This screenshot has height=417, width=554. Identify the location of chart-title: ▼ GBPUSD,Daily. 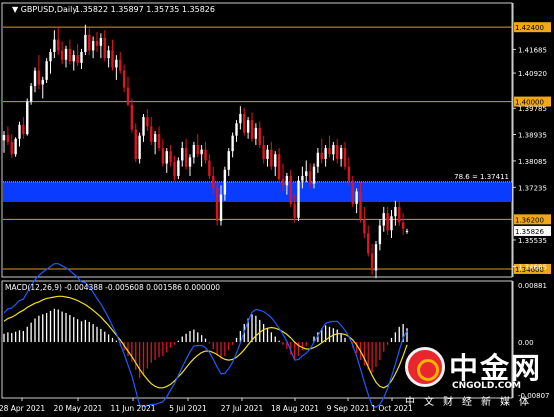
(44, 9).